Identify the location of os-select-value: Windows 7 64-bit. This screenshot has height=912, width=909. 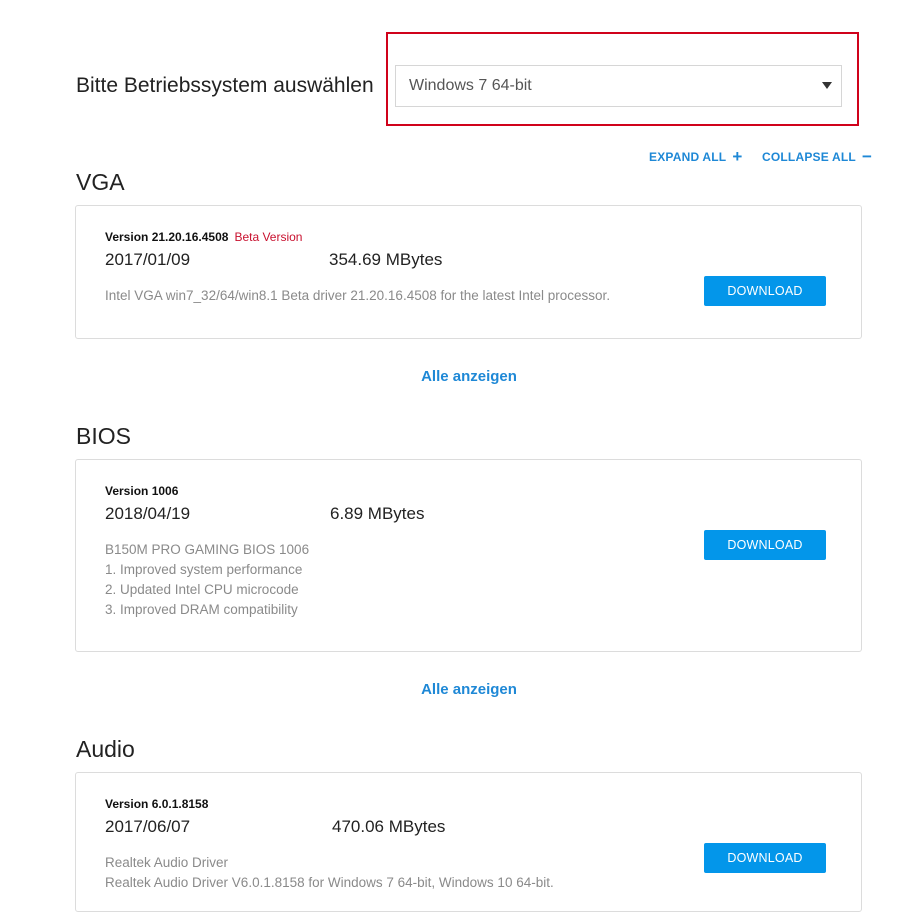
(470, 85).